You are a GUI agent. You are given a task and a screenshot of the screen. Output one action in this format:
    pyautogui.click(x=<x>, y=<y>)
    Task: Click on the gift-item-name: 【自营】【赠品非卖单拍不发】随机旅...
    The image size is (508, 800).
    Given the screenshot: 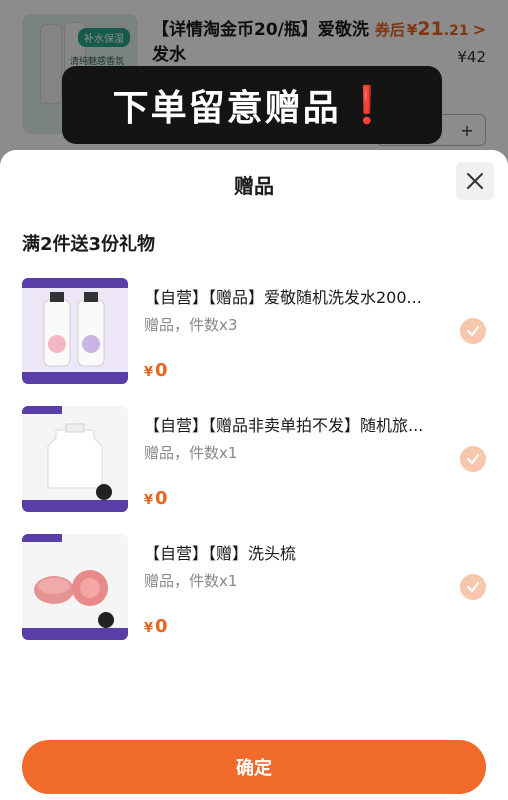 What is the action you would take?
    pyautogui.click(x=284, y=425)
    